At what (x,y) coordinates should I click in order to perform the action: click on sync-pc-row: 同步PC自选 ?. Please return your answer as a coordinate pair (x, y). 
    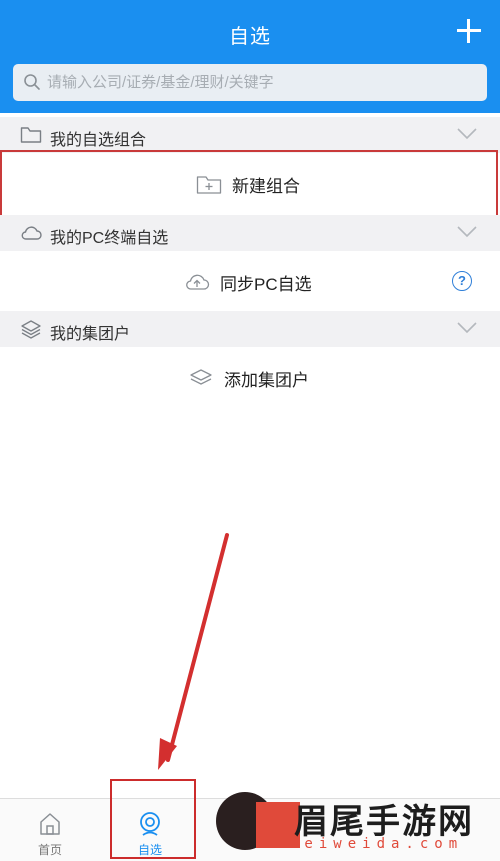
    Looking at the image, I should click on (250, 282).